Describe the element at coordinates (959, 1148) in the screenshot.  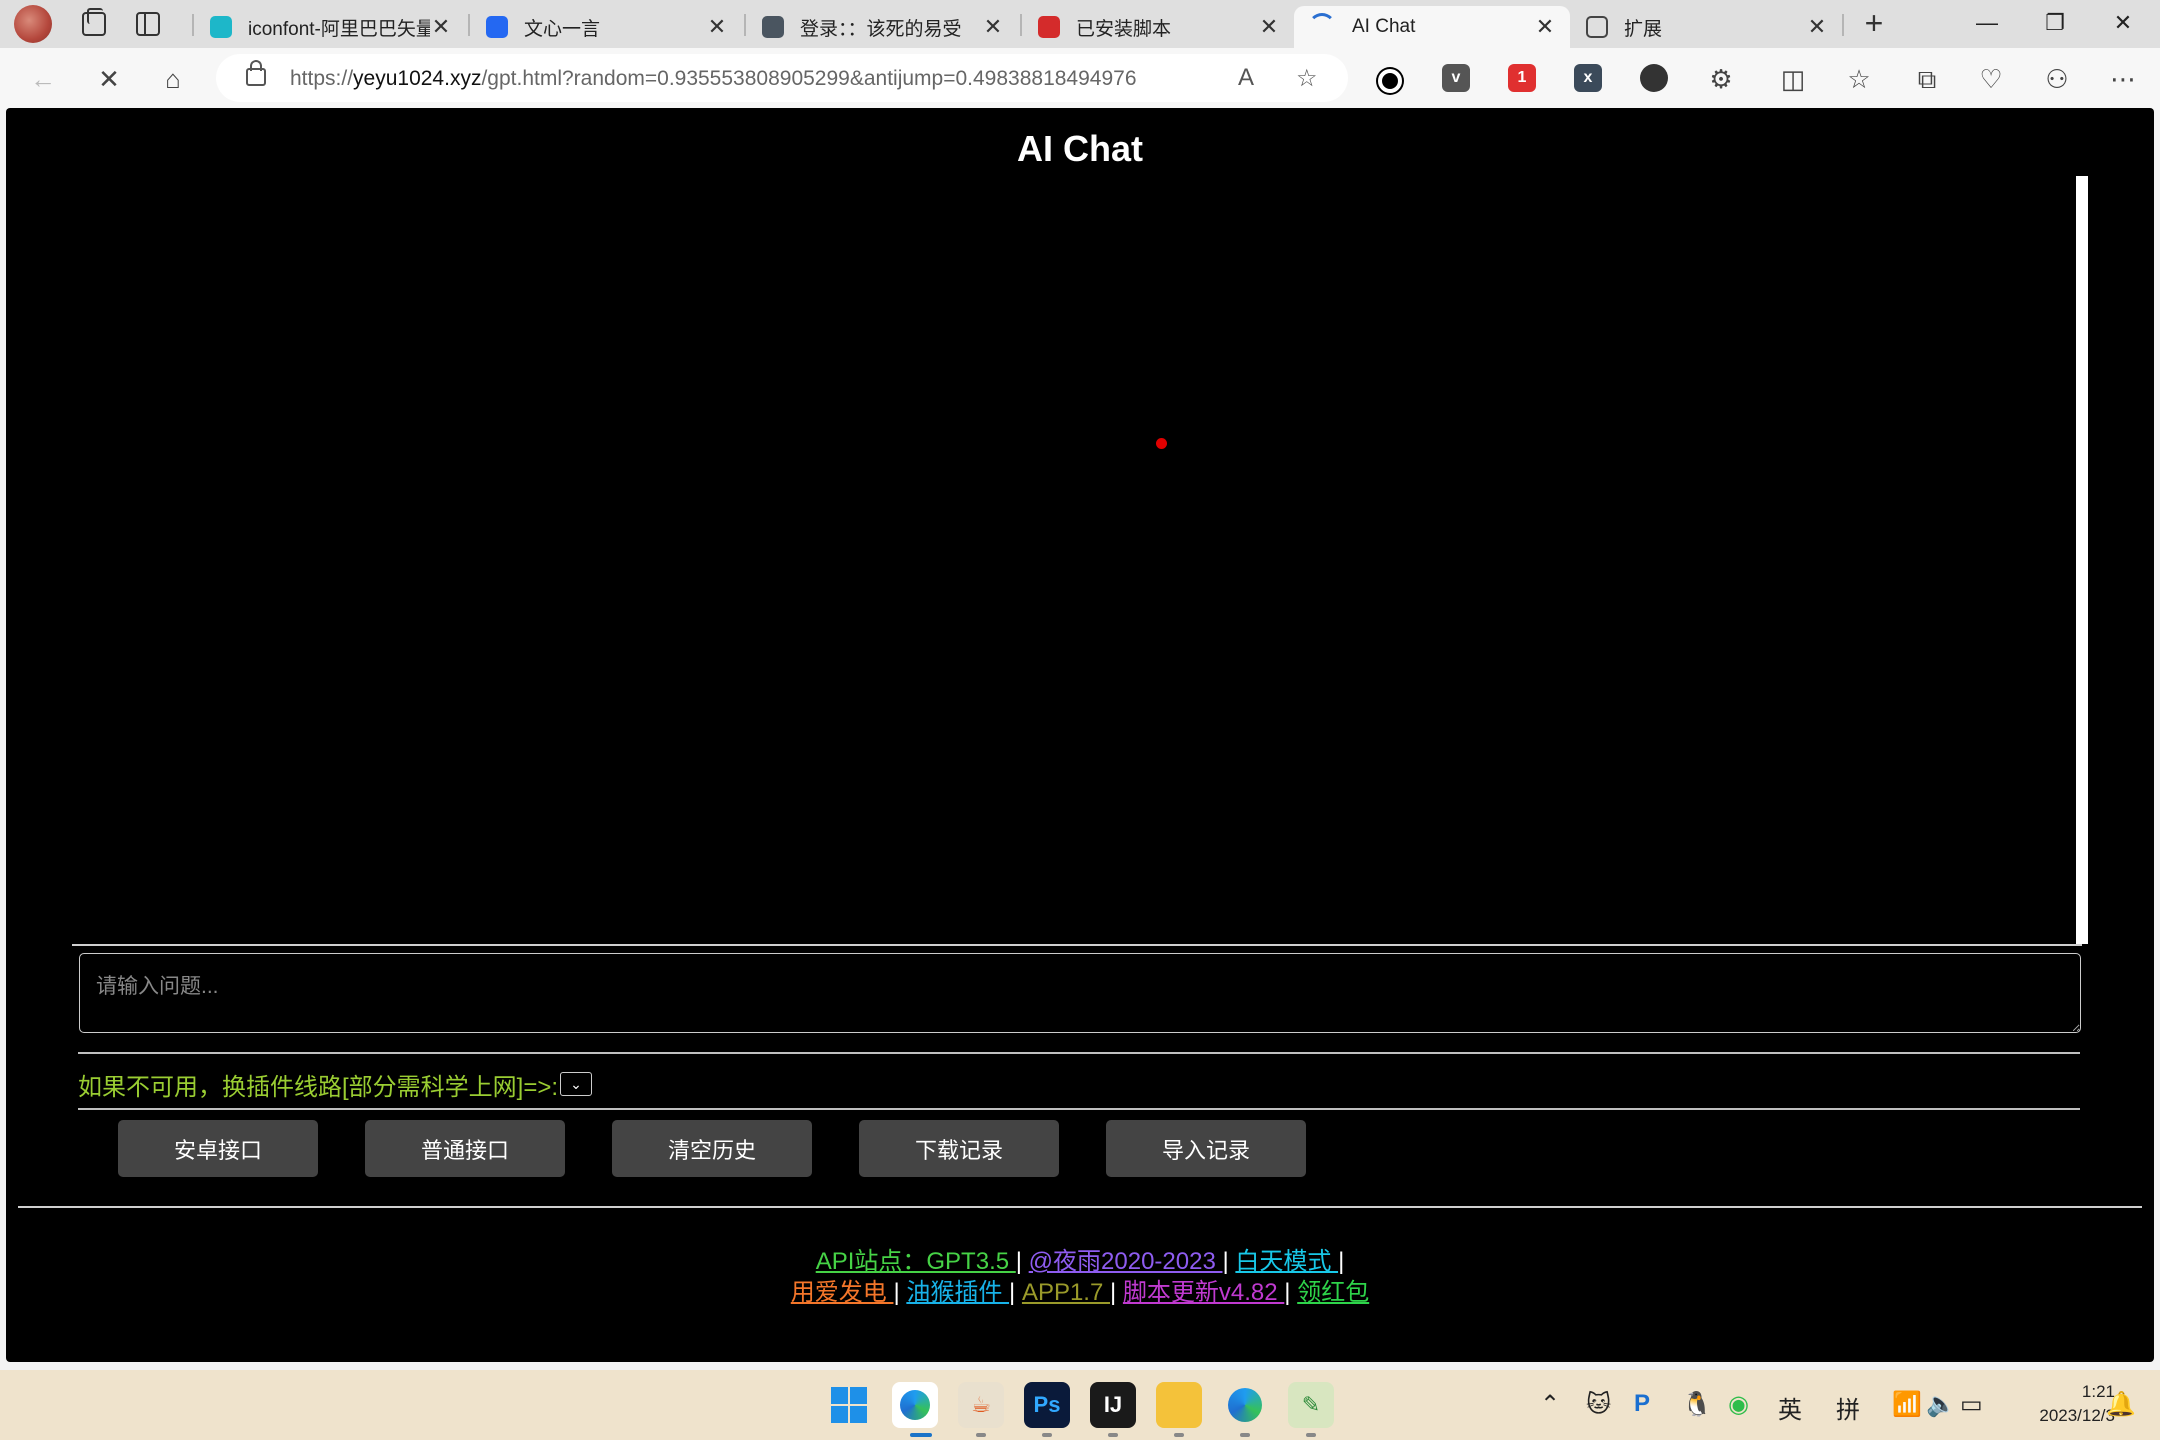
I see `download-records-button: 下载记录` at that location.